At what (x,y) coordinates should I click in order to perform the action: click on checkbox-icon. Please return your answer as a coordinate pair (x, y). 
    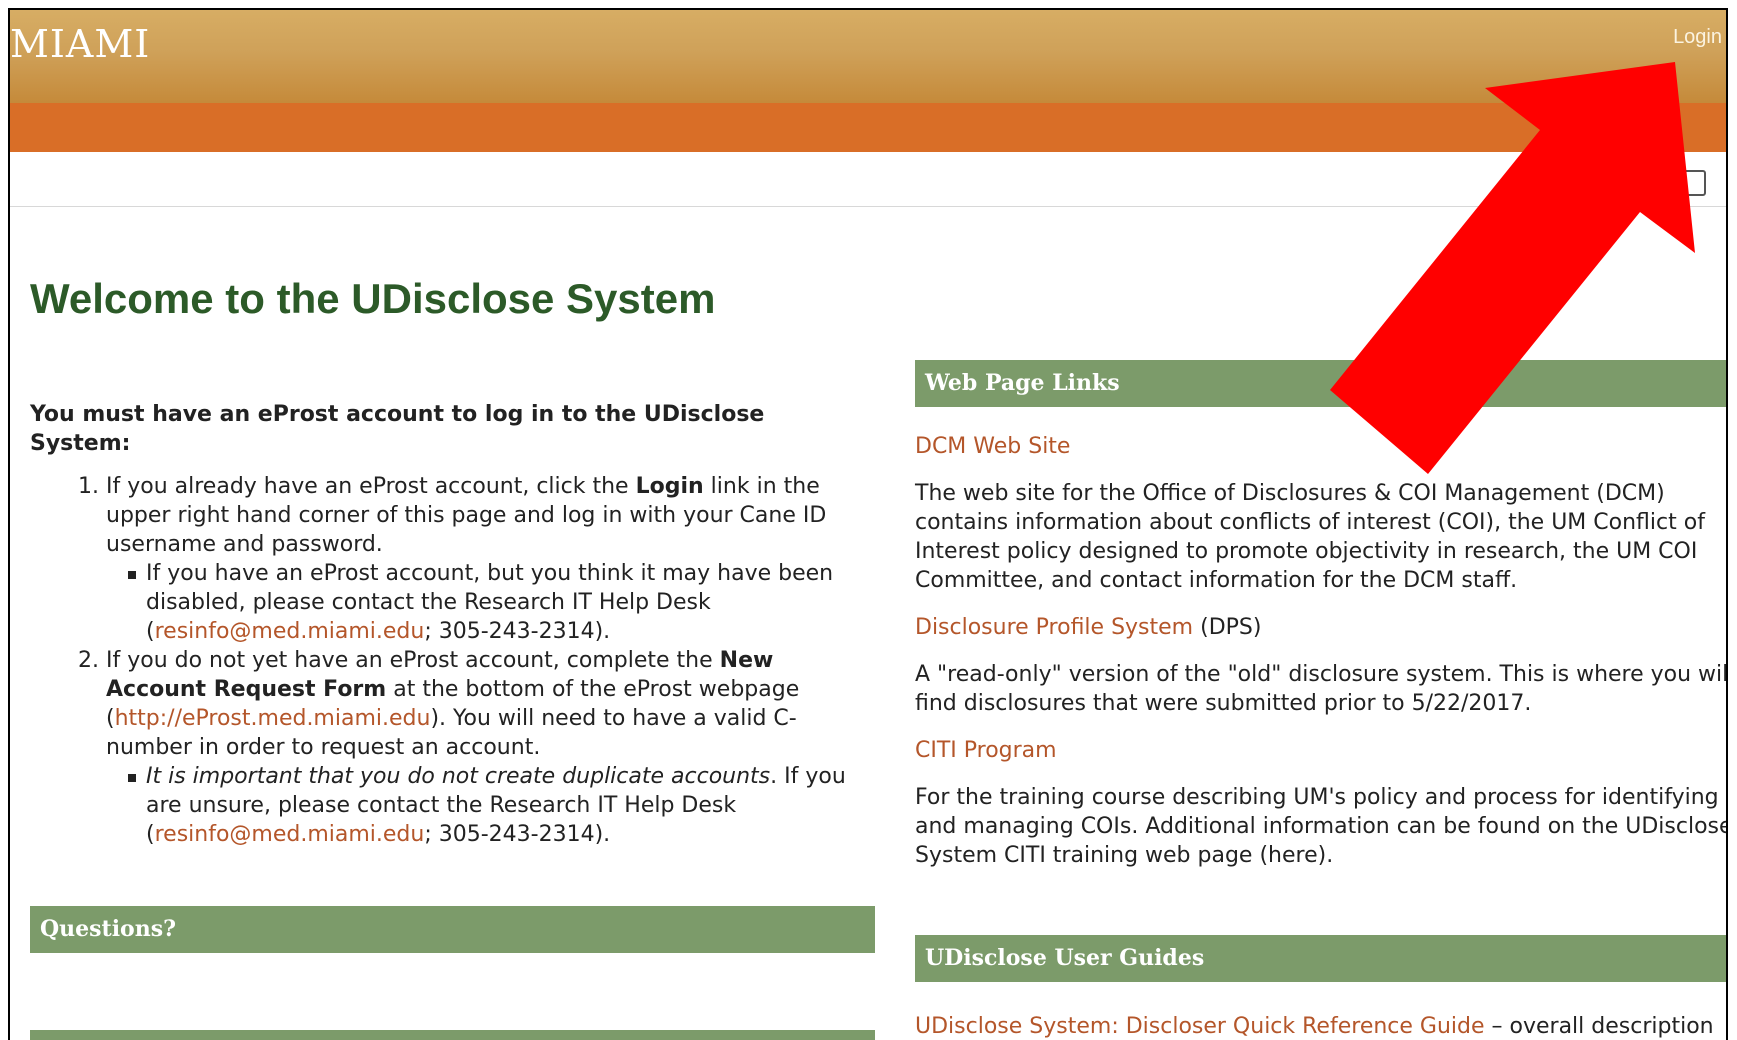
    Looking at the image, I should click on (1694, 183).